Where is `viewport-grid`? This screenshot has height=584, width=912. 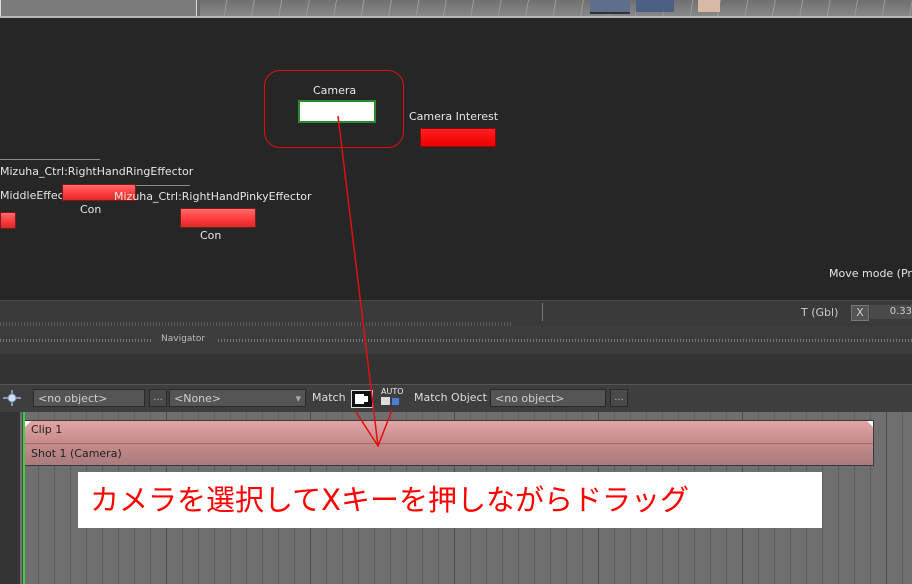 viewport-grid is located at coordinates (556, 8).